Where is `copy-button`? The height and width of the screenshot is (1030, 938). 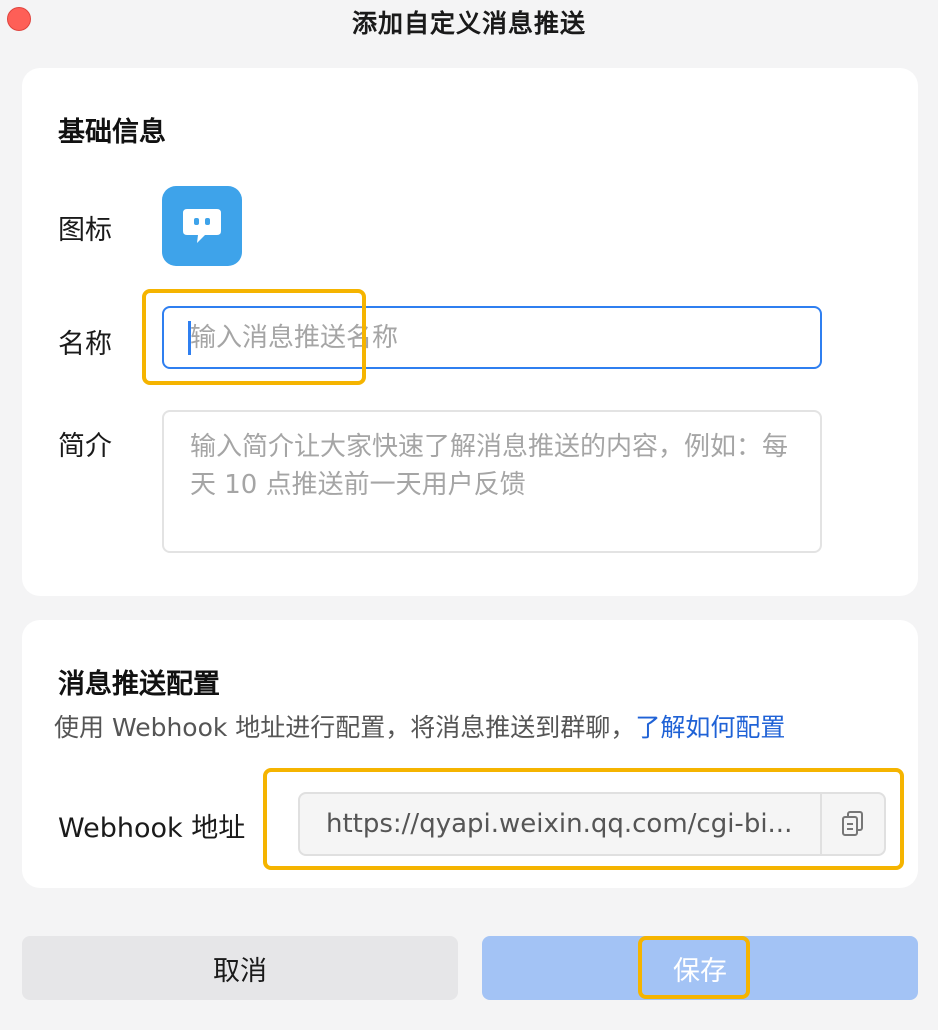 copy-button is located at coordinates (852, 824).